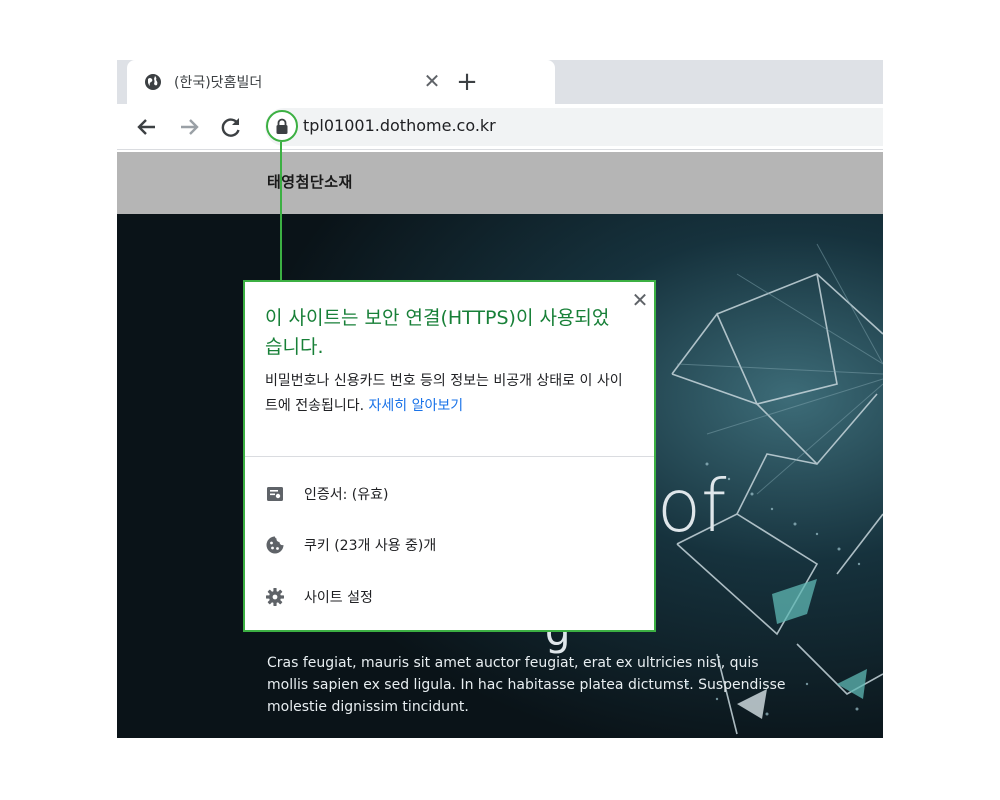  I want to click on lock-icon, so click(282, 126).